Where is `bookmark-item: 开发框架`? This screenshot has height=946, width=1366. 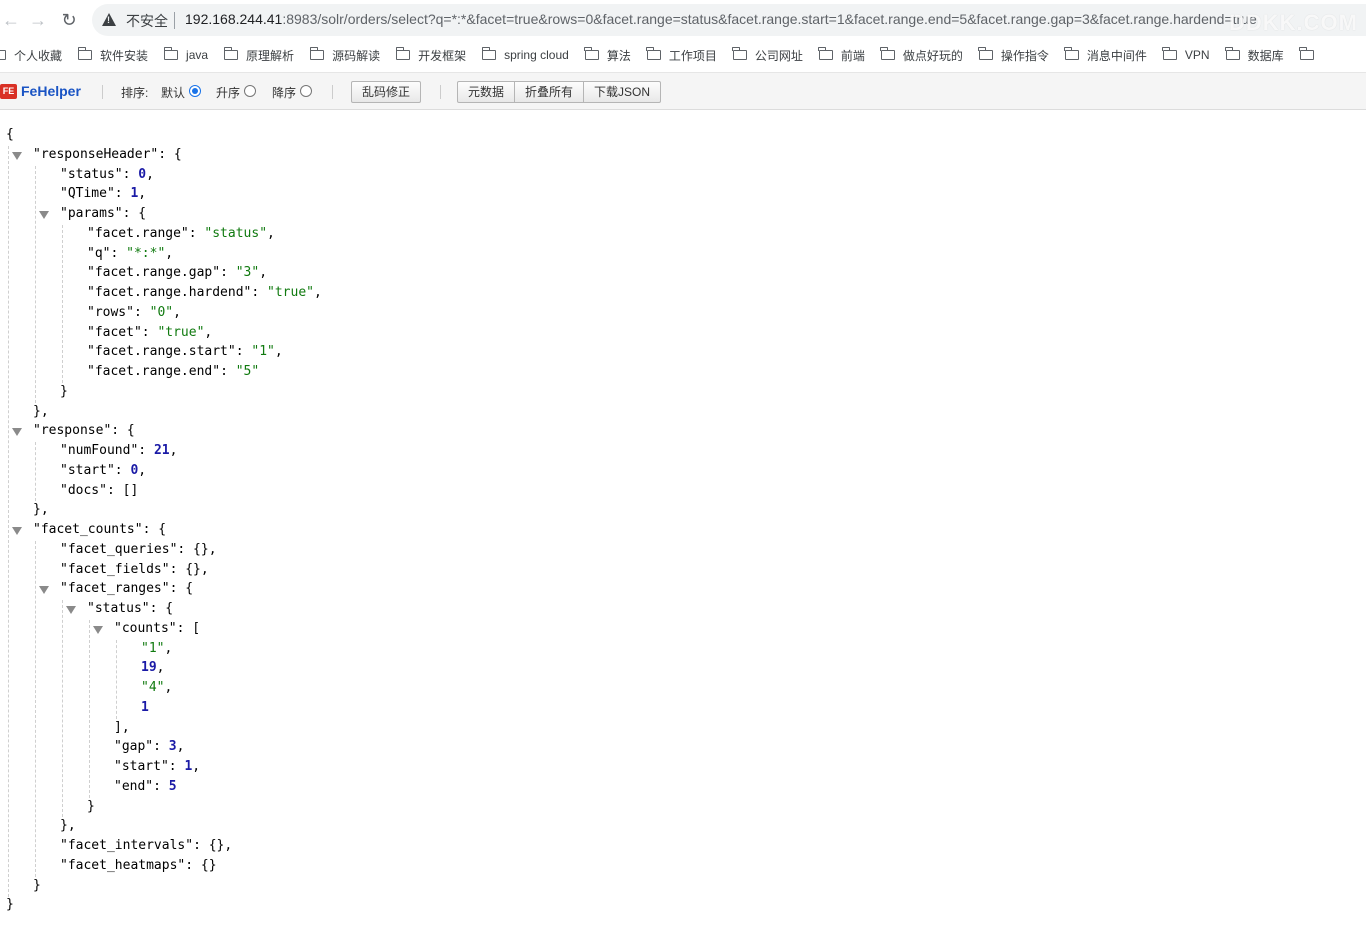
bookmark-item: 开发框架 is located at coordinates (431, 55).